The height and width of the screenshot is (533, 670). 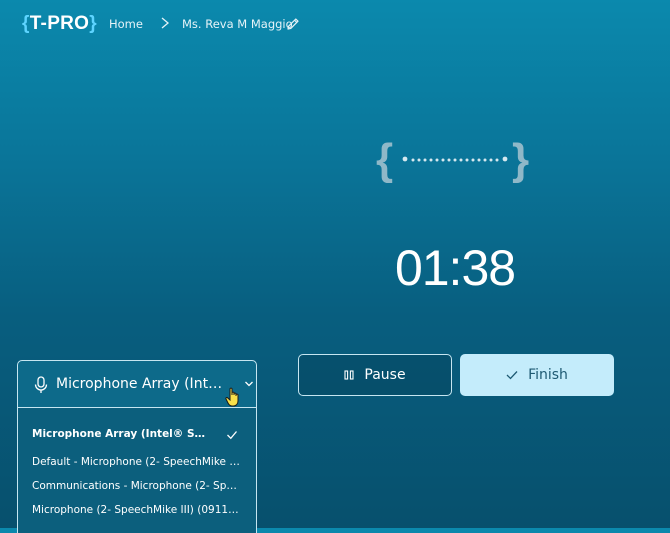 I want to click on recording-timer: 01:38, so click(x=455, y=268).